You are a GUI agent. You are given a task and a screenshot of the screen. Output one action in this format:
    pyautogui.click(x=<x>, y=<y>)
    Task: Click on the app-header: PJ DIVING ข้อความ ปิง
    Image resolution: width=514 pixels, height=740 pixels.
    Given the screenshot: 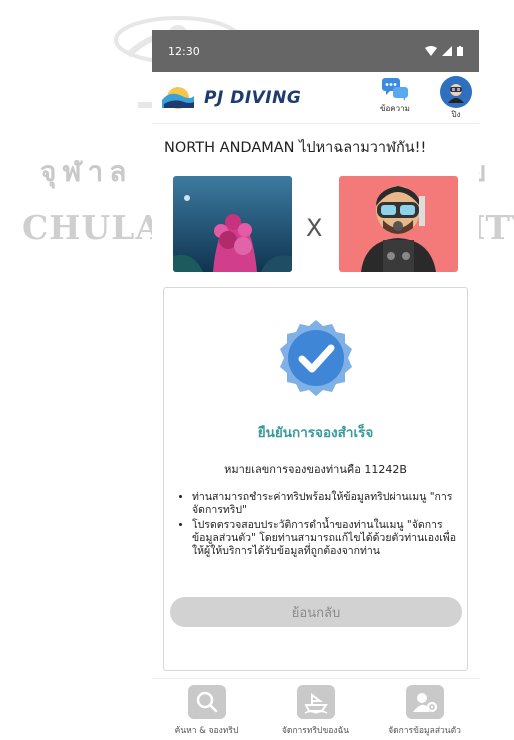 What is the action you would take?
    pyautogui.click(x=315, y=98)
    